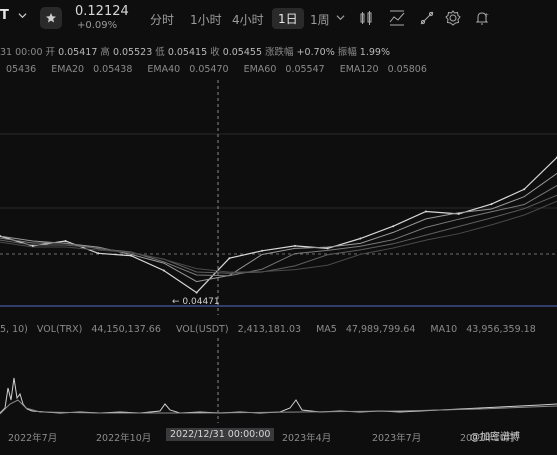 This screenshot has height=455, width=557. Describe the element at coordinates (50, 52) in the screenshot. I see `open-label: 开` at that location.